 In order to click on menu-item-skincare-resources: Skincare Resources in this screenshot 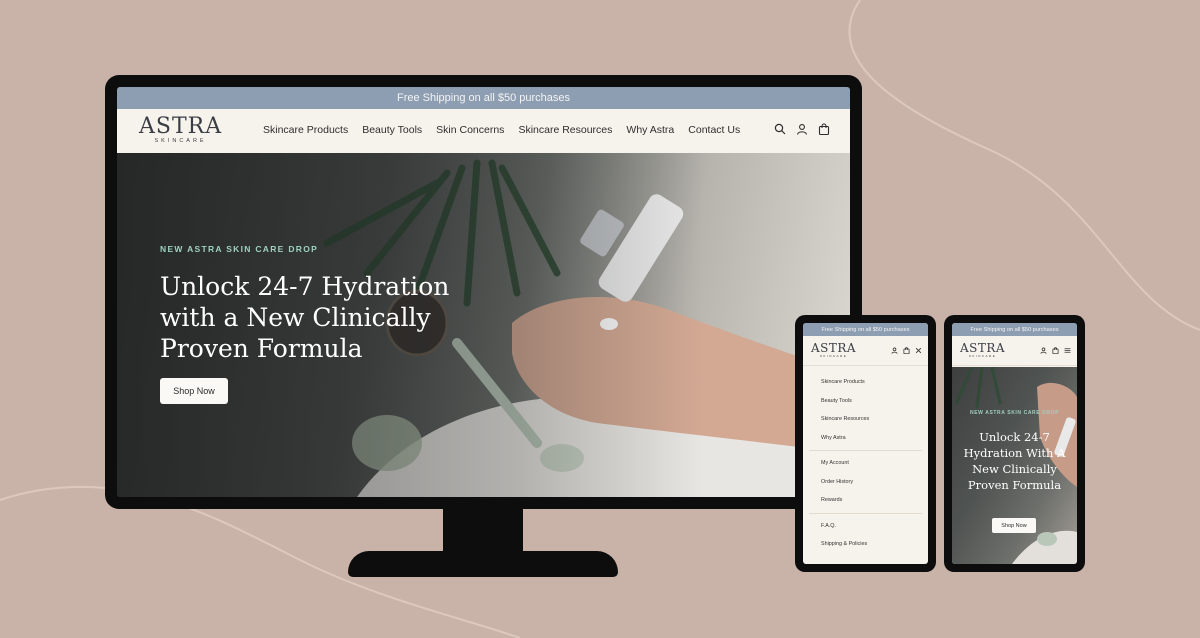, I will do `click(874, 419)`.